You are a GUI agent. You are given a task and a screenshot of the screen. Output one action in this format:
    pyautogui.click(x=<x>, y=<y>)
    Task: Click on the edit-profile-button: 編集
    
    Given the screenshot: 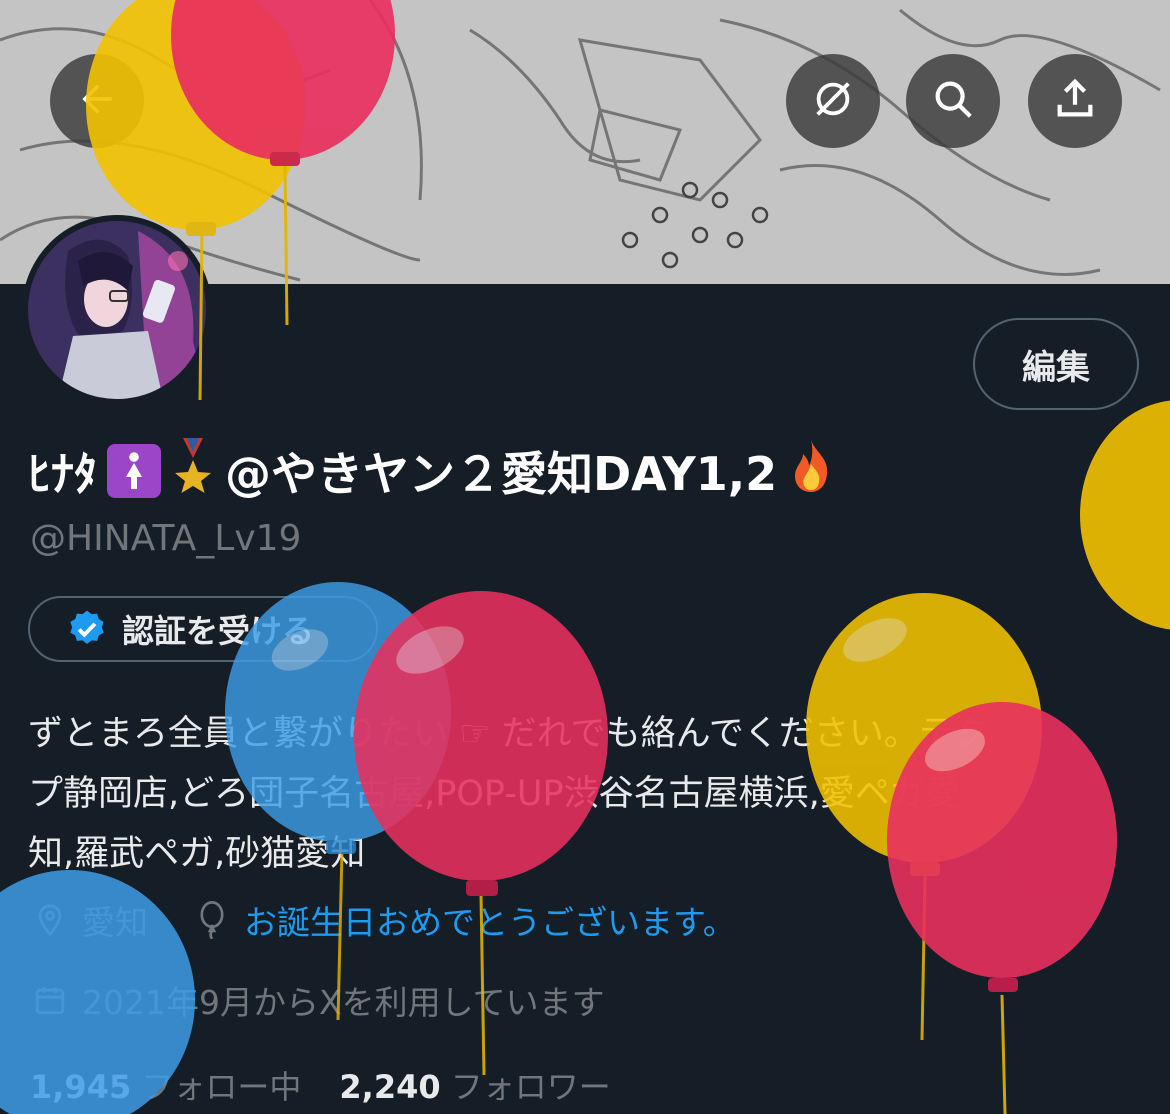 What is the action you would take?
    pyautogui.click(x=1056, y=364)
    